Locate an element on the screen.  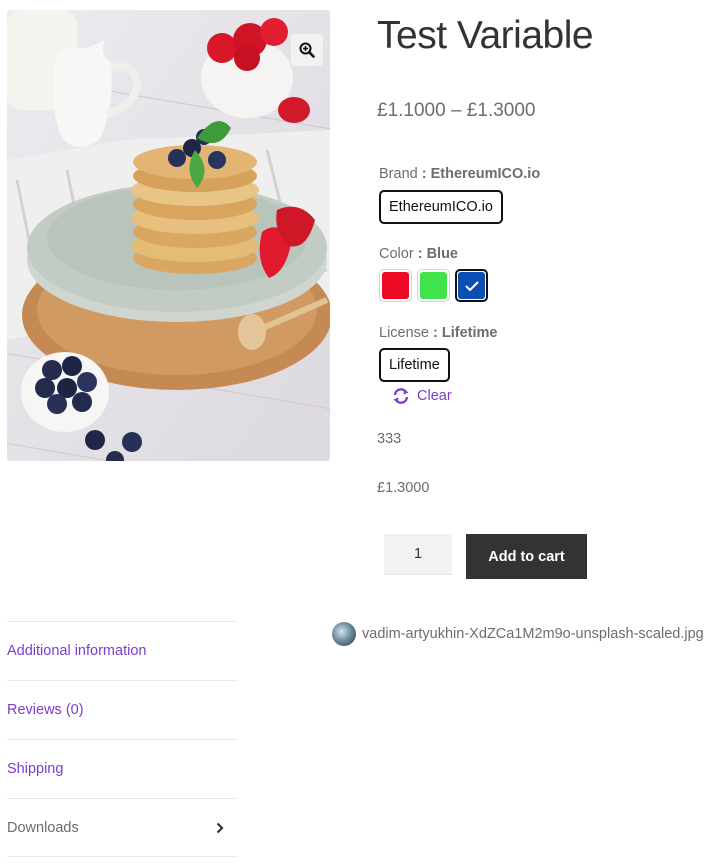
color-swatch-green is located at coordinates (433, 285).